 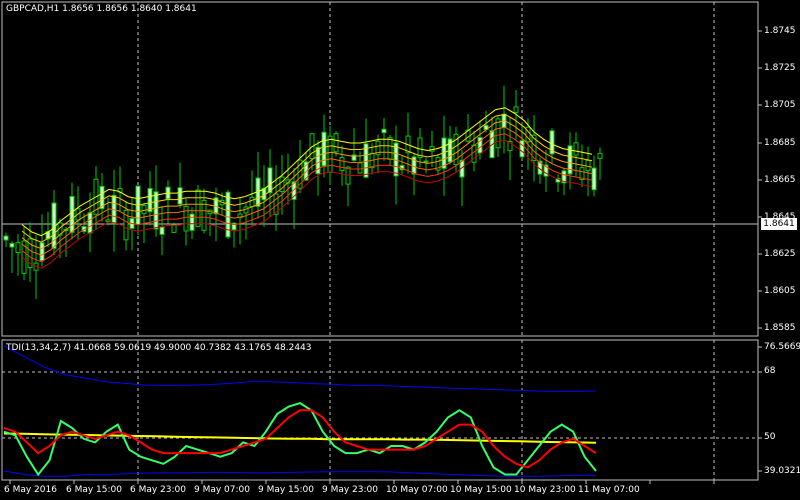 What do you see at coordinates (481, 490) in the screenshot?
I see `time-label: 10 May 15:00` at bounding box center [481, 490].